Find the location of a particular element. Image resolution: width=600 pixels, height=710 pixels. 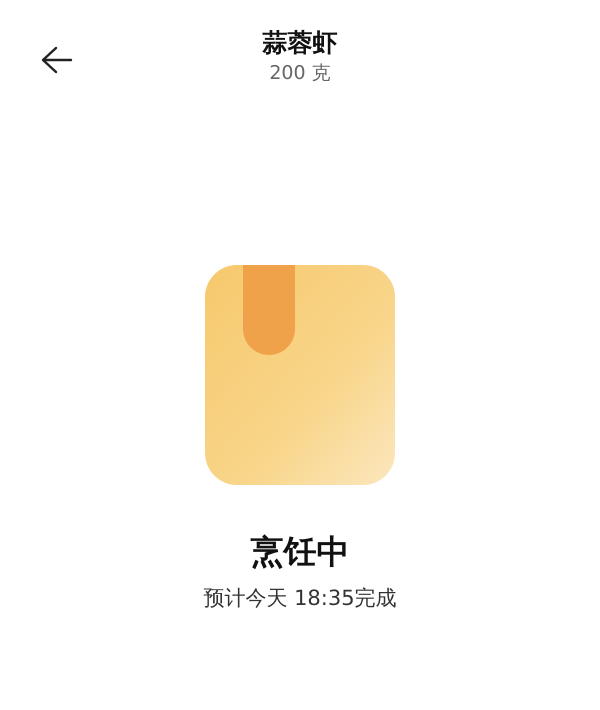

estimated-finish-text: 预计今天 18:35完成 is located at coordinates (300, 598).